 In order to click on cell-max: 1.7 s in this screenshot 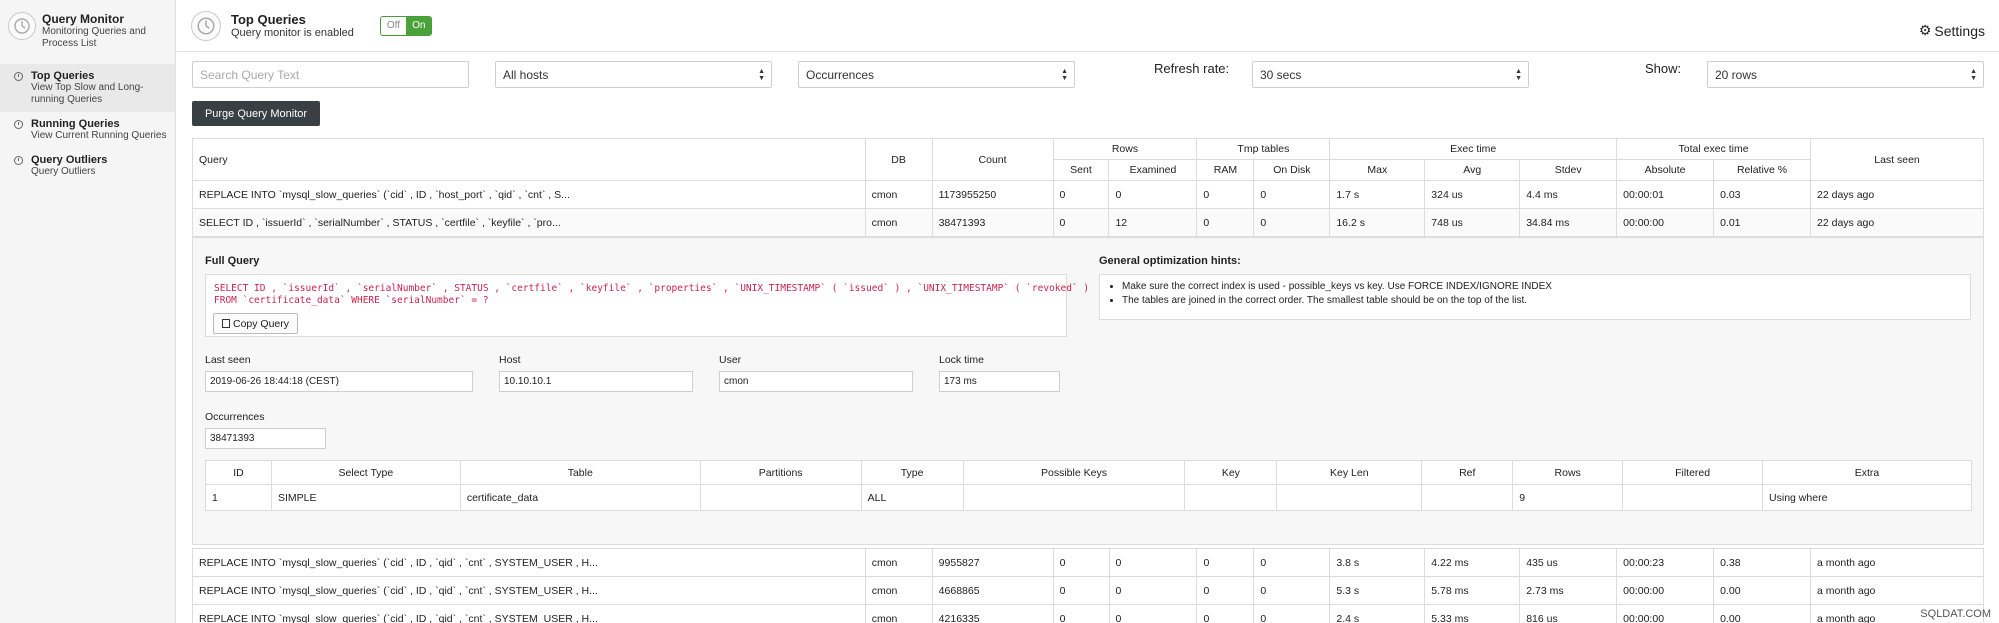, I will do `click(1377, 194)`.